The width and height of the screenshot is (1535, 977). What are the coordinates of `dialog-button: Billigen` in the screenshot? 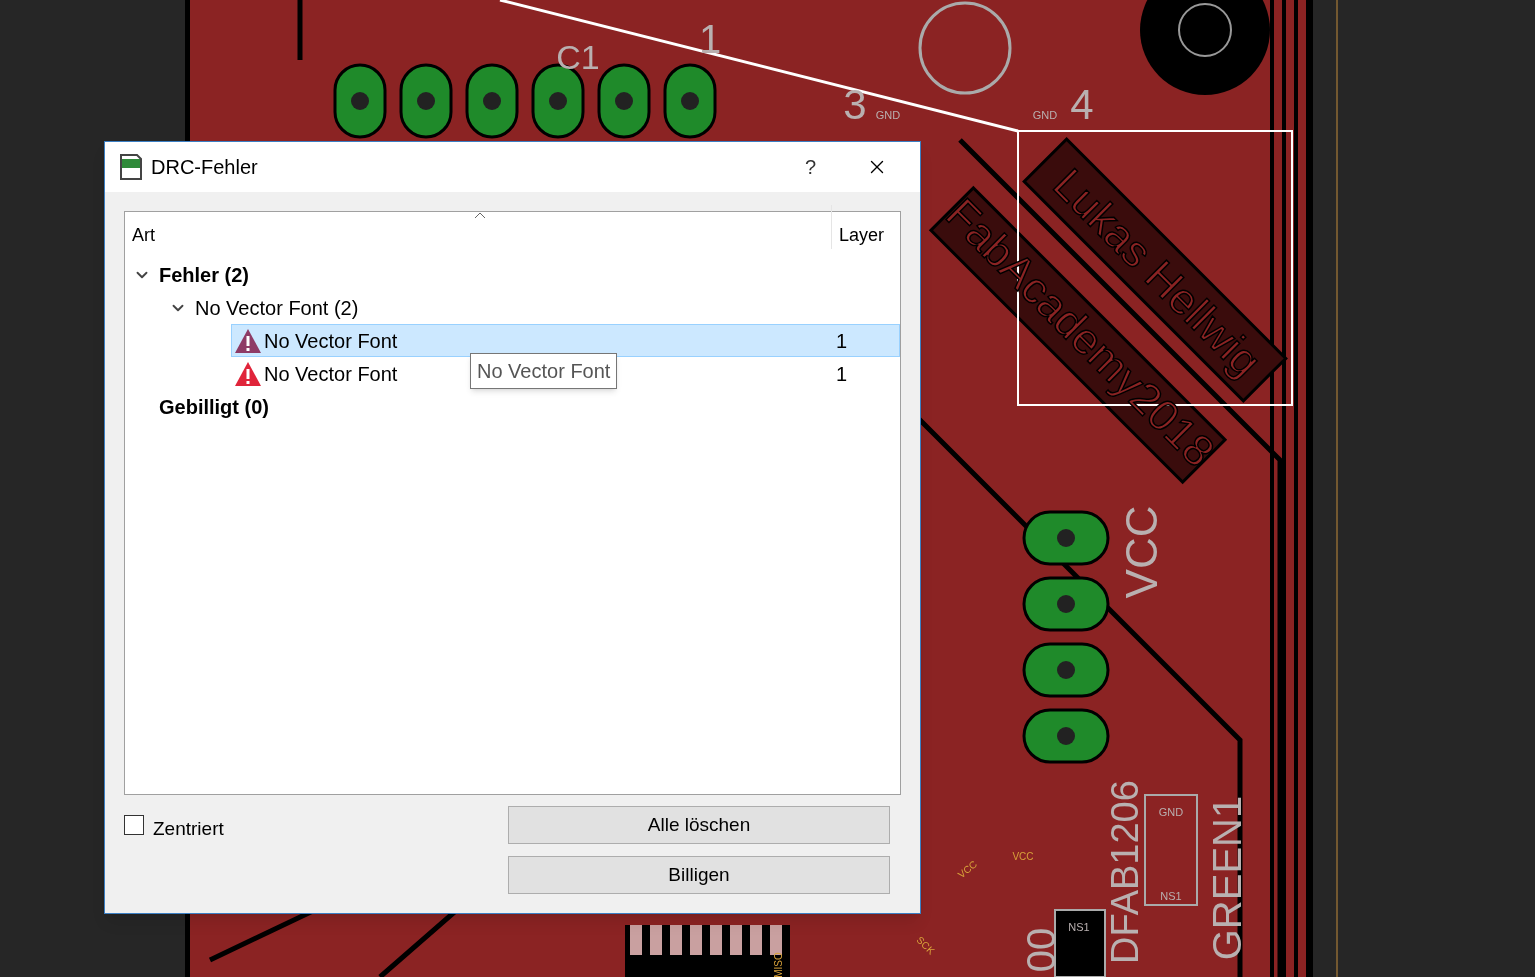 It's located at (699, 875).